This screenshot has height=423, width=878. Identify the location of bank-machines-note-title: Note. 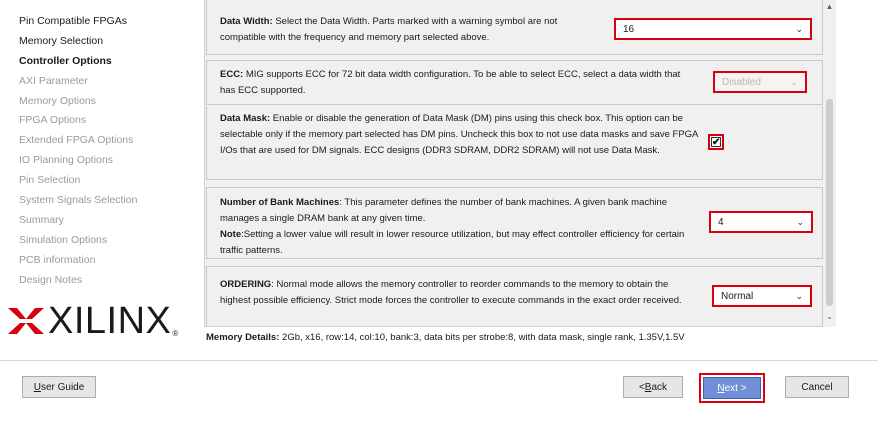
(231, 234).